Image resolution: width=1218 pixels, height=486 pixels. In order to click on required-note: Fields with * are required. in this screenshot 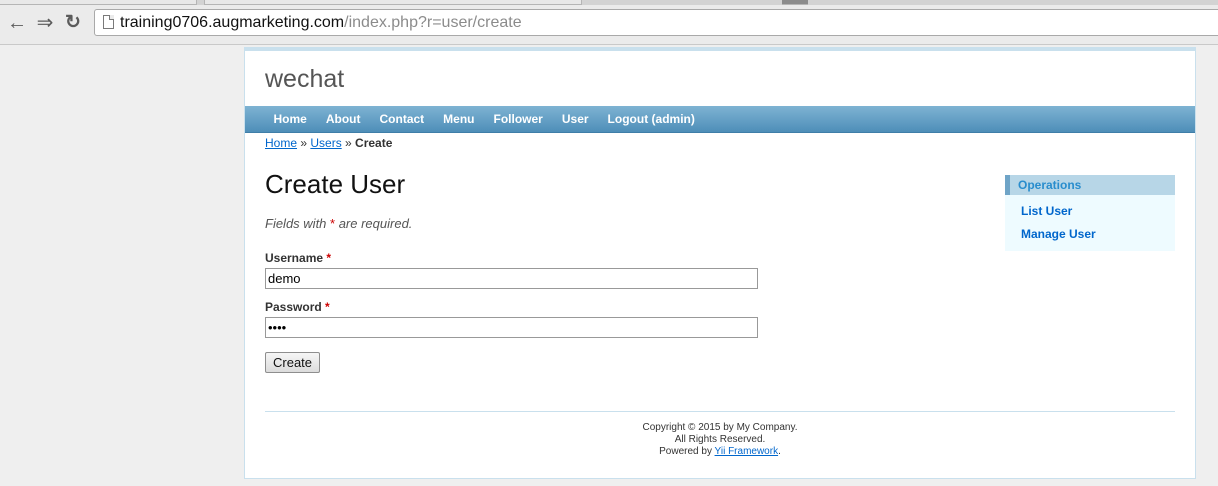, I will do `click(338, 223)`.